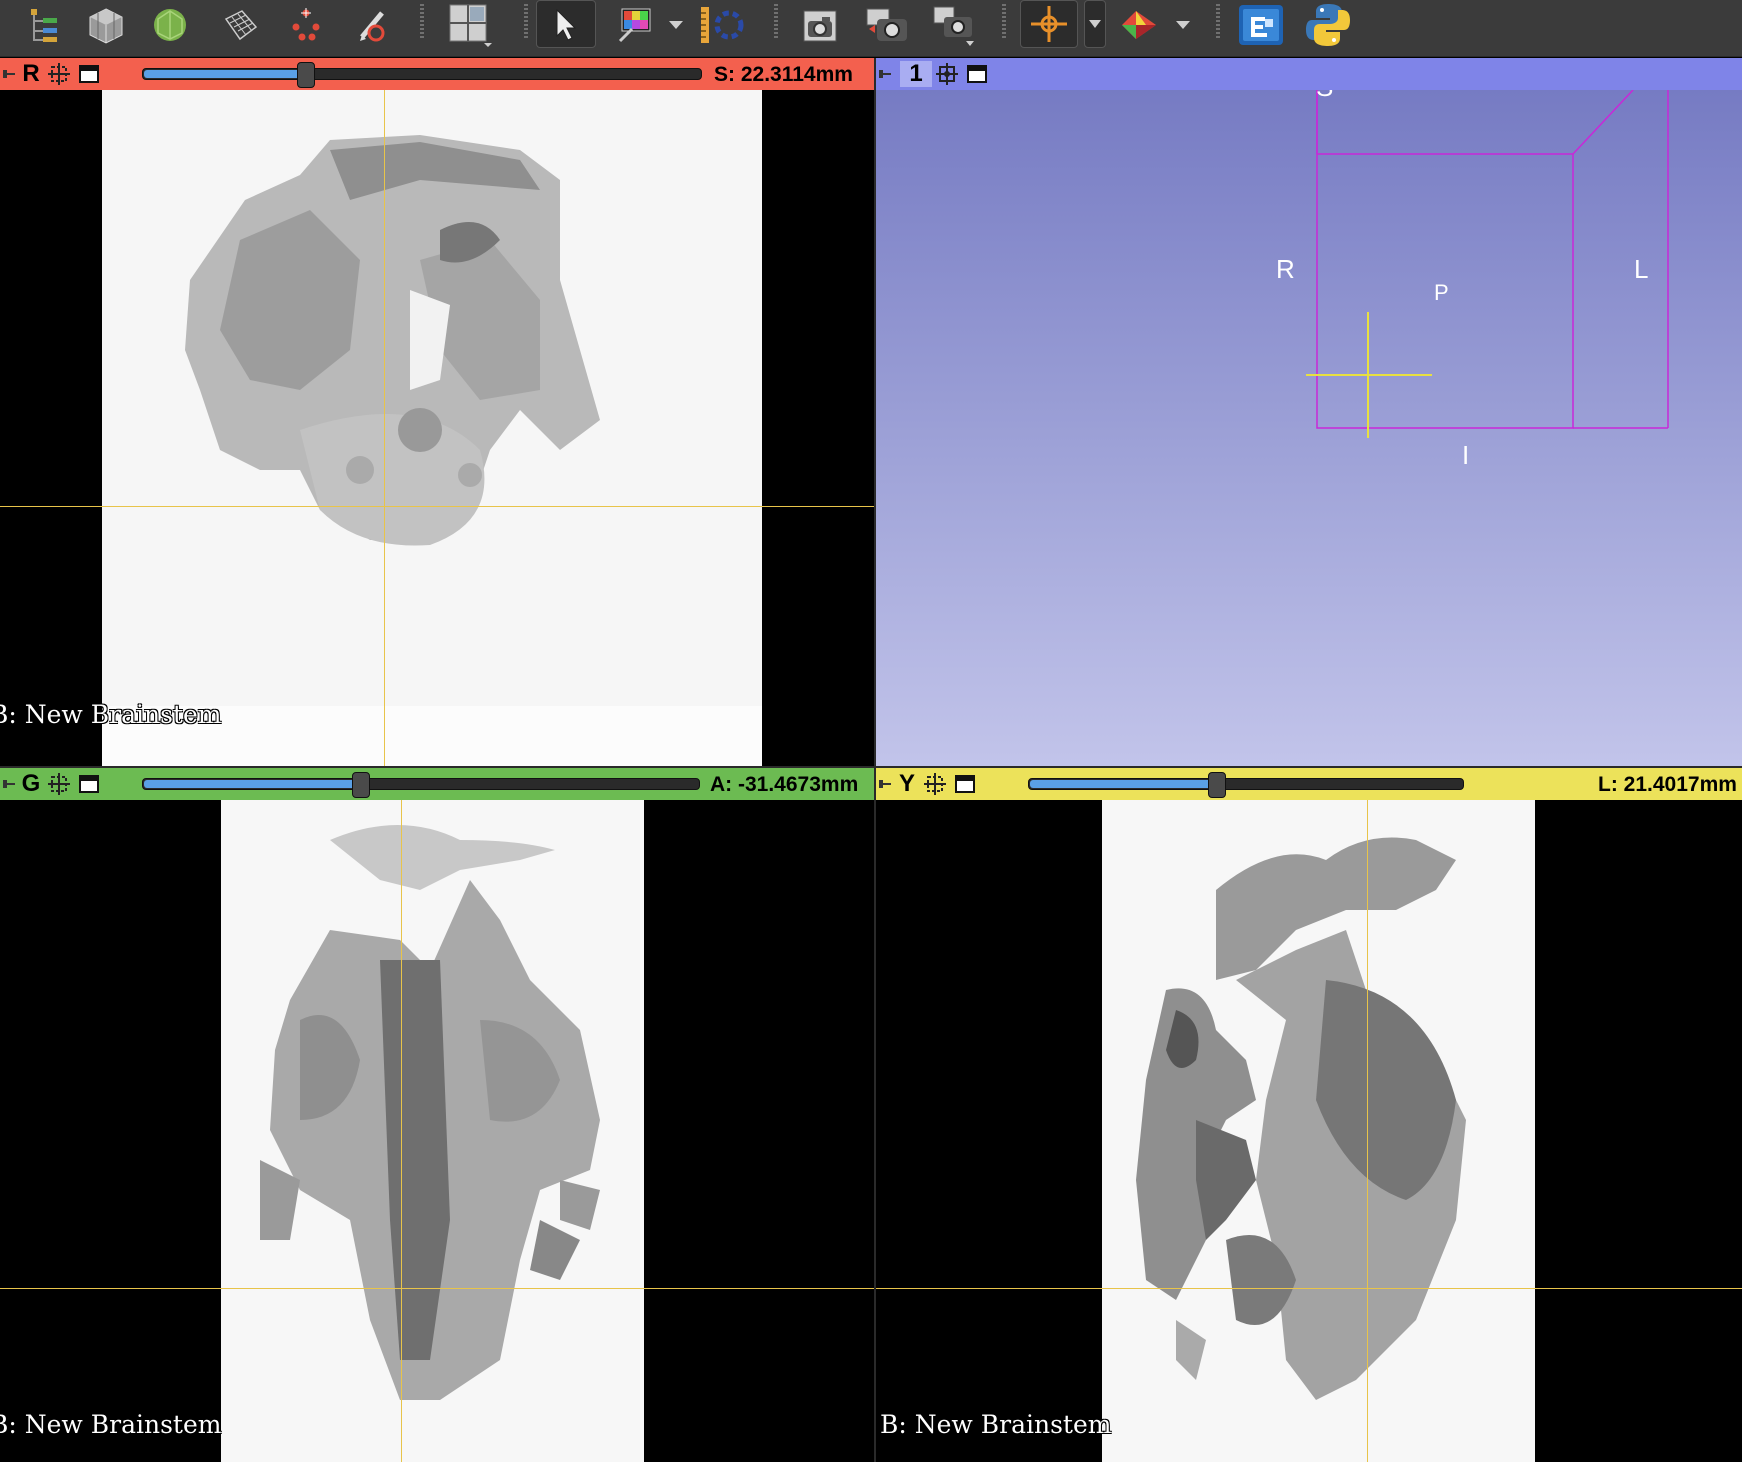 Image resolution: width=1742 pixels, height=1462 pixels. Describe the element at coordinates (1095, 24) in the screenshot. I see `crosshair-dropdown-caret` at that location.